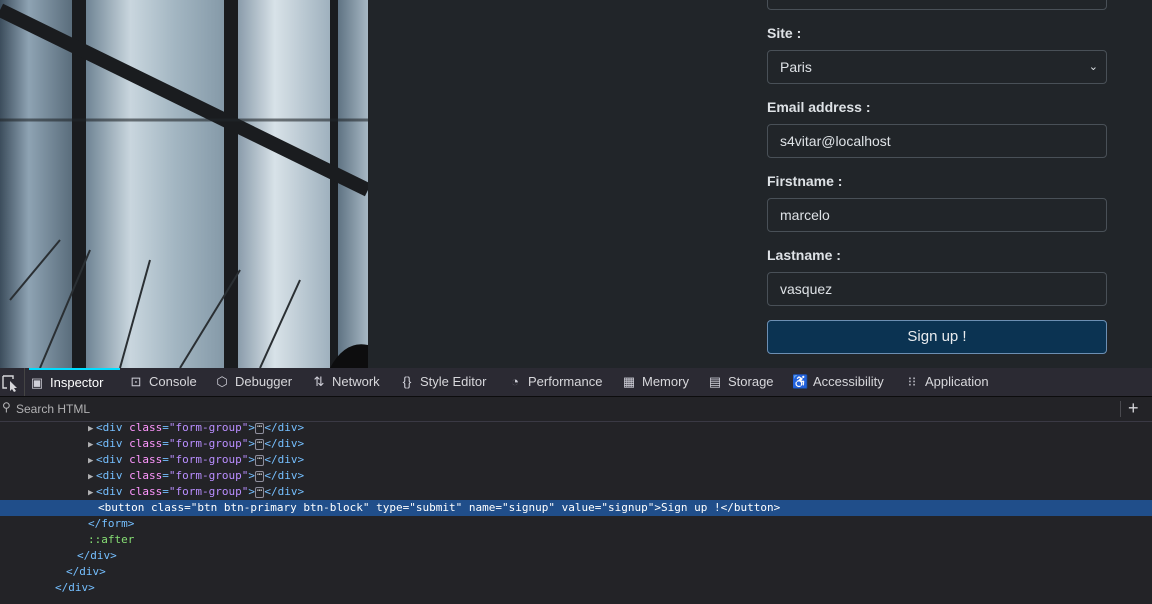 The height and width of the screenshot is (604, 1152). I want to click on chevron-down-icon: ⌄, so click(1093, 67).